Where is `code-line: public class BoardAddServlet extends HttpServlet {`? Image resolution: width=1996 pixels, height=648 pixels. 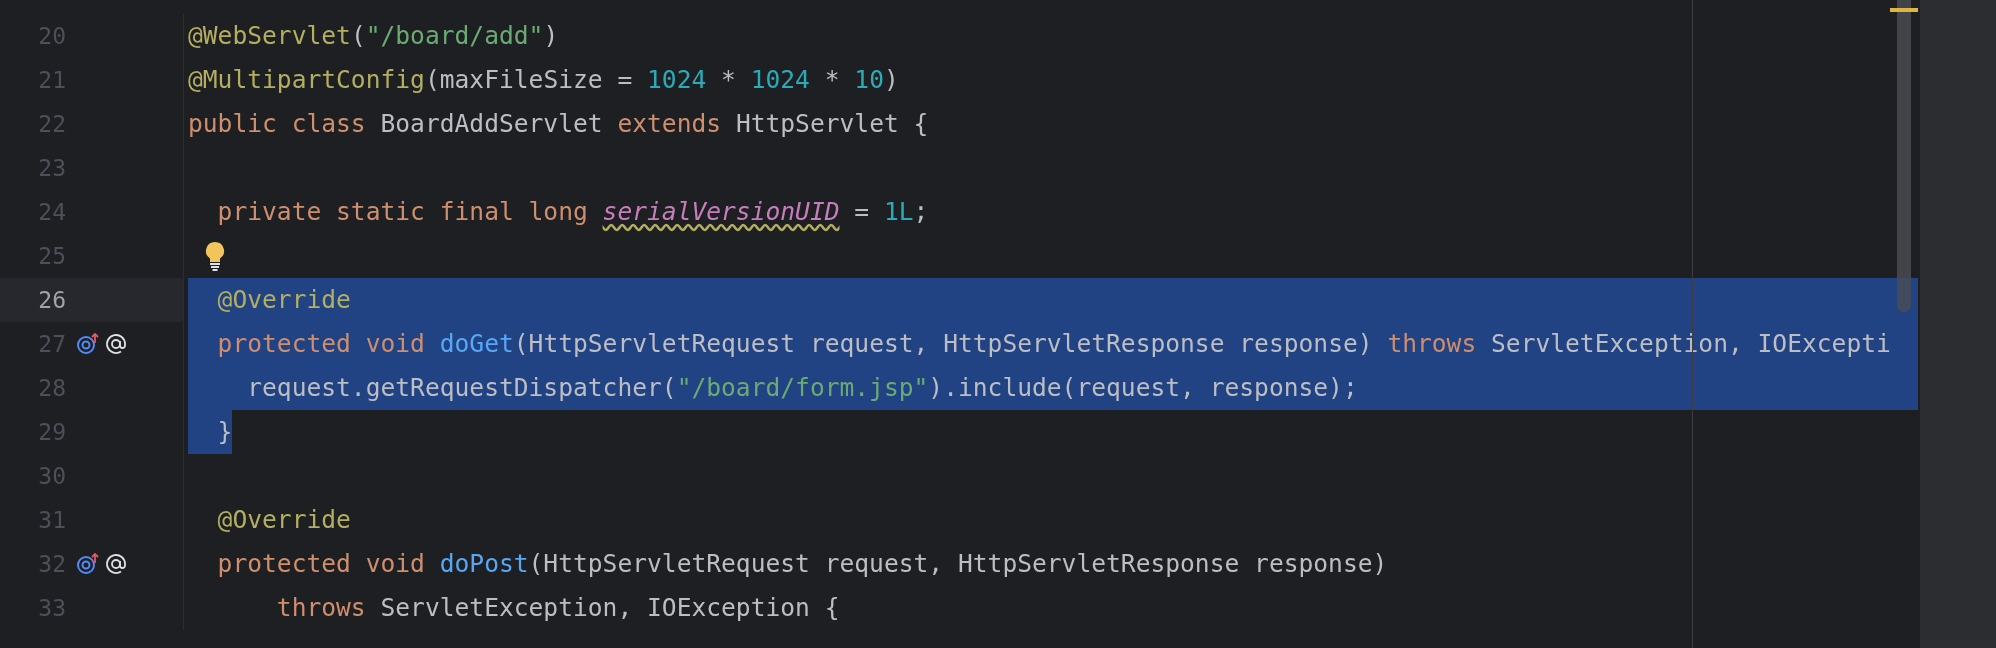 code-line: public class BoardAddServlet extends HttpServlet { is located at coordinates (558, 124).